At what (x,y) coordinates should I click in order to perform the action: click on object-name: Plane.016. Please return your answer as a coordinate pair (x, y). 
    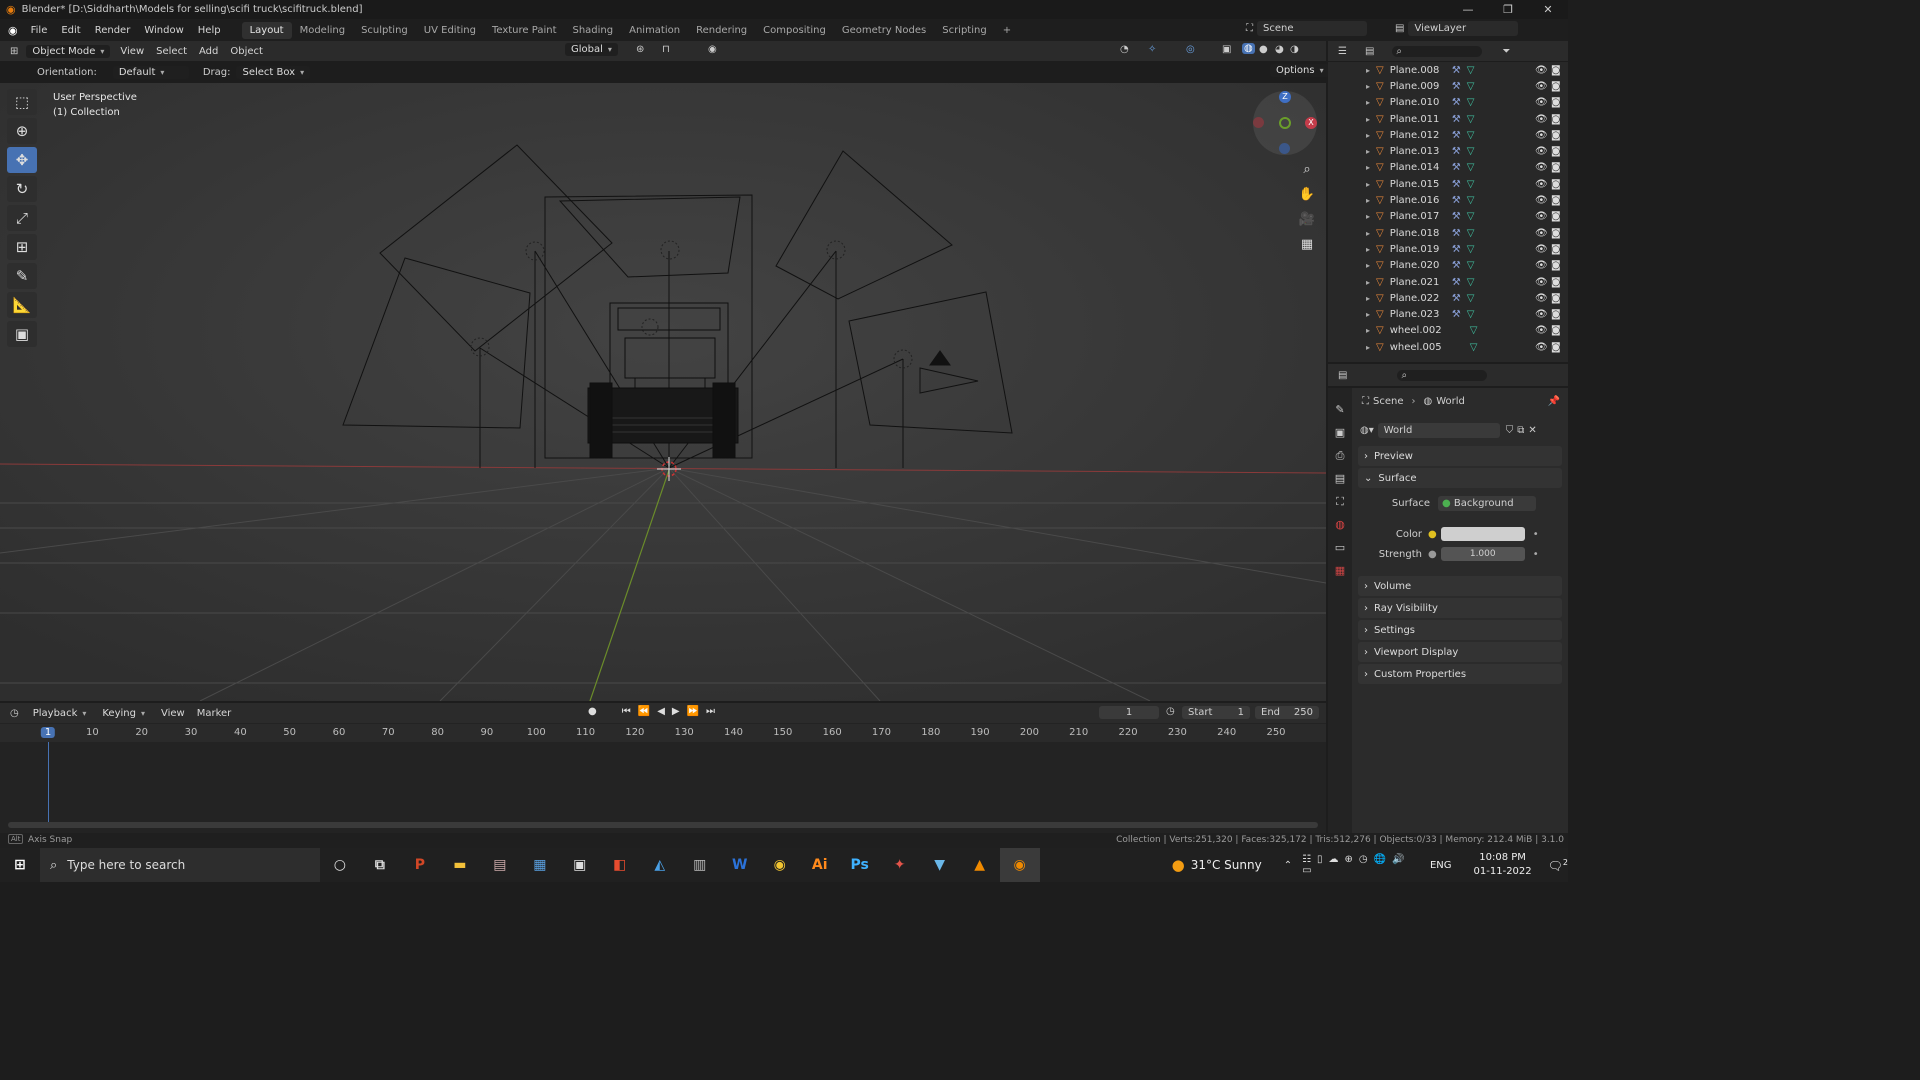
    Looking at the image, I should click on (1419, 200).